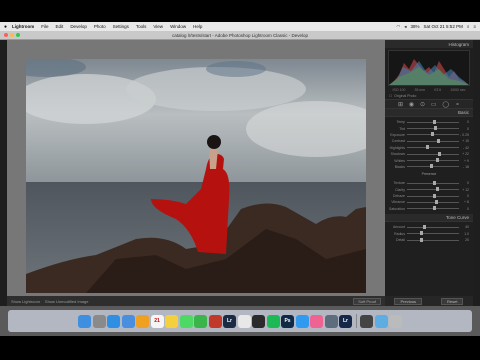  What do you see at coordinates (215, 321) in the screenshot?
I see `photo-booth-icon` at bounding box center [215, 321].